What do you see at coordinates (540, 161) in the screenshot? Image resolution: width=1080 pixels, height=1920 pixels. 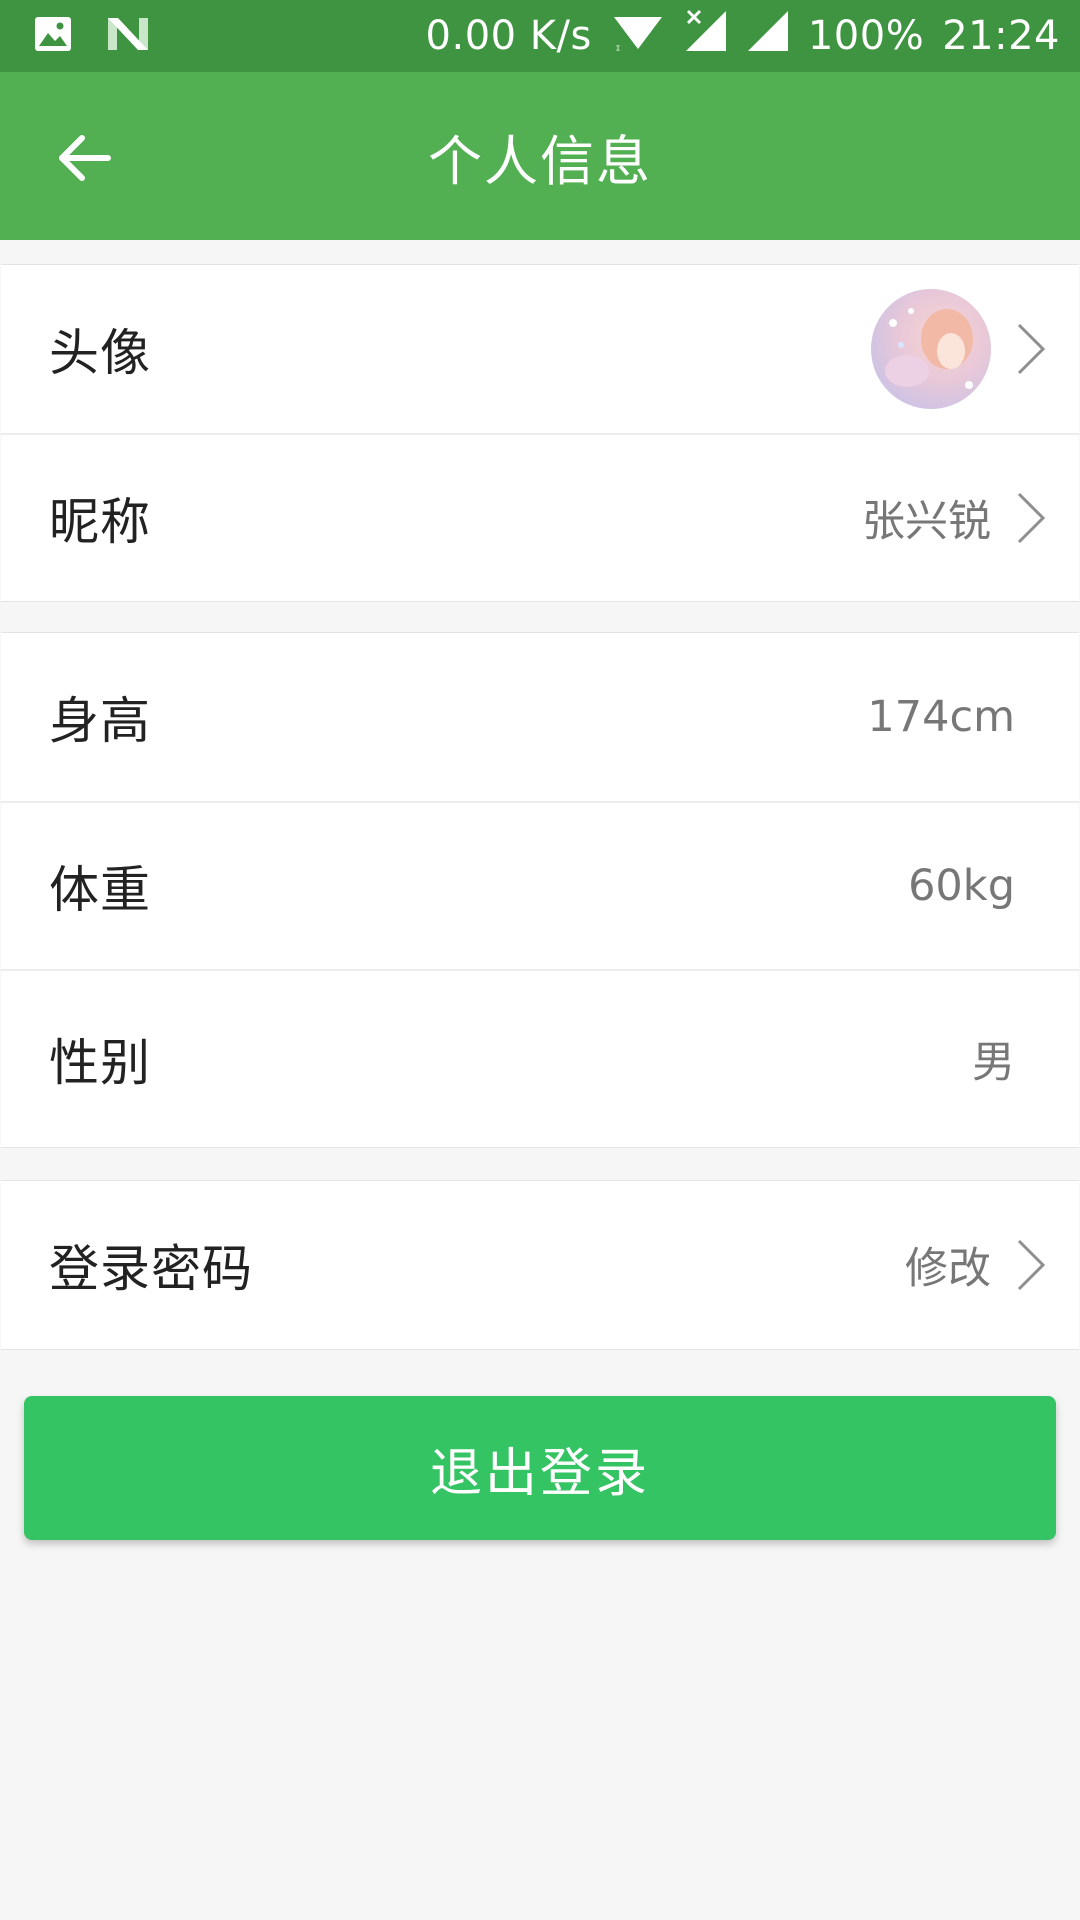 I see `page-title: 个人信息` at bounding box center [540, 161].